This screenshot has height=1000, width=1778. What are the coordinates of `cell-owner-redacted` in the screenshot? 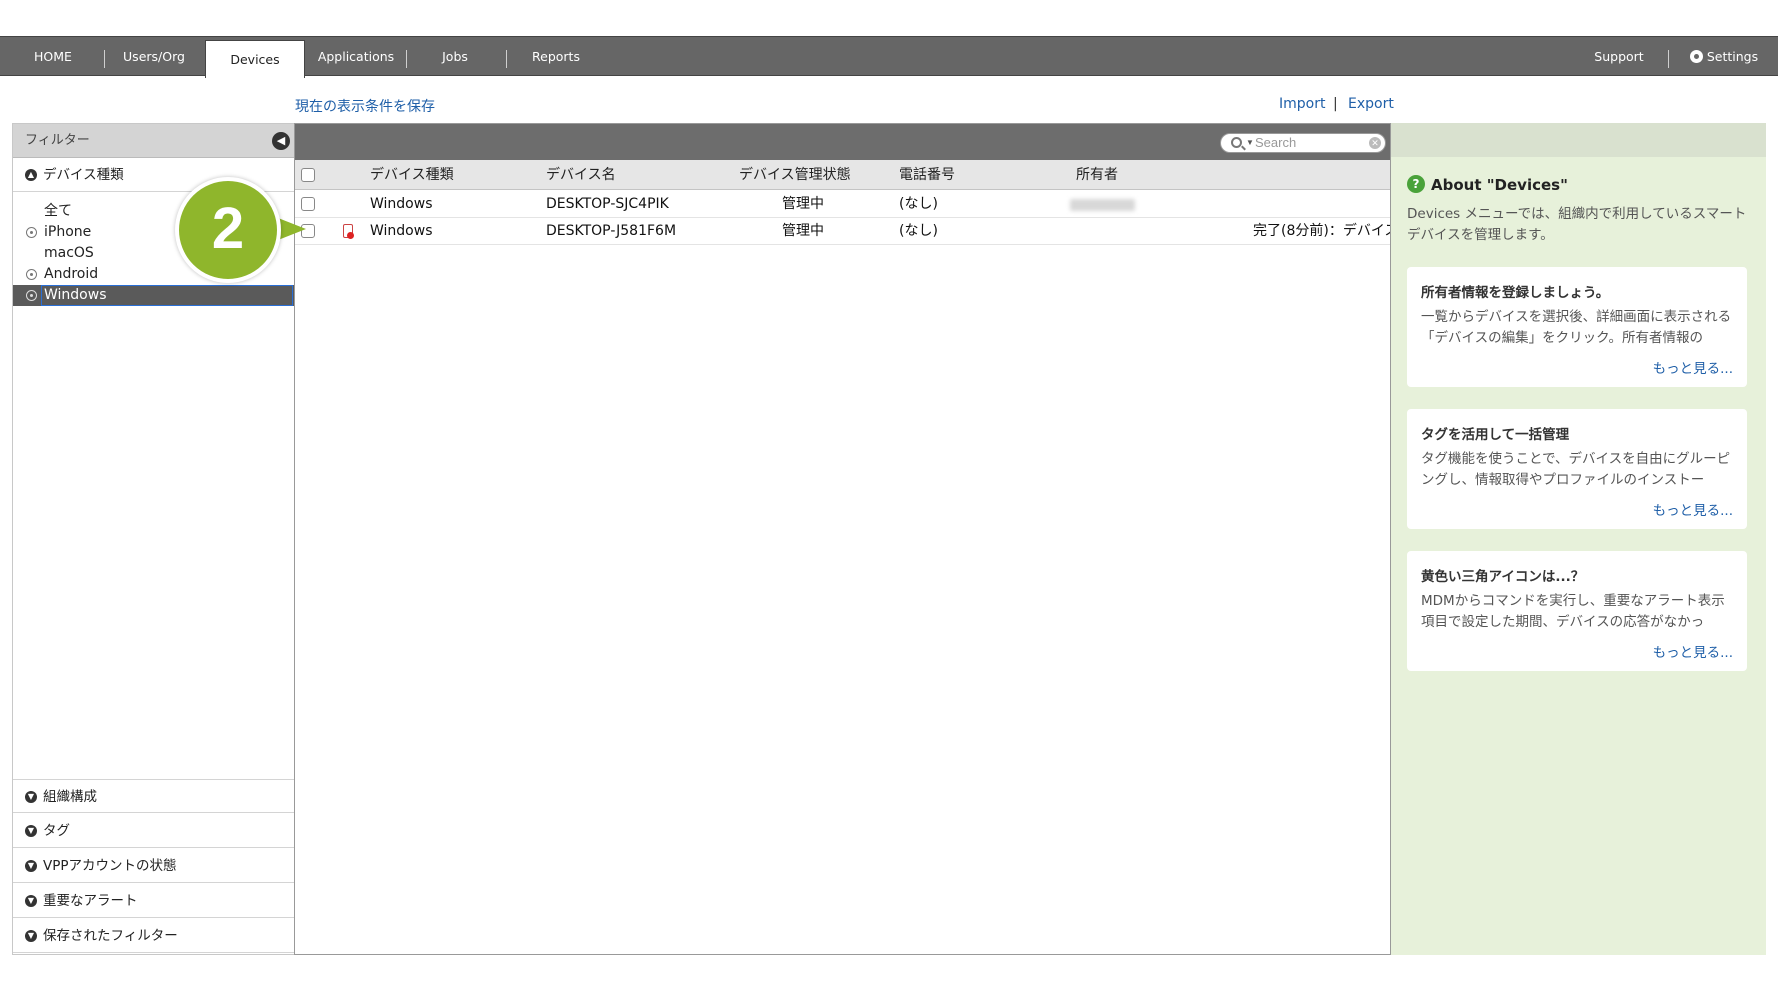 It's located at (1102, 205).